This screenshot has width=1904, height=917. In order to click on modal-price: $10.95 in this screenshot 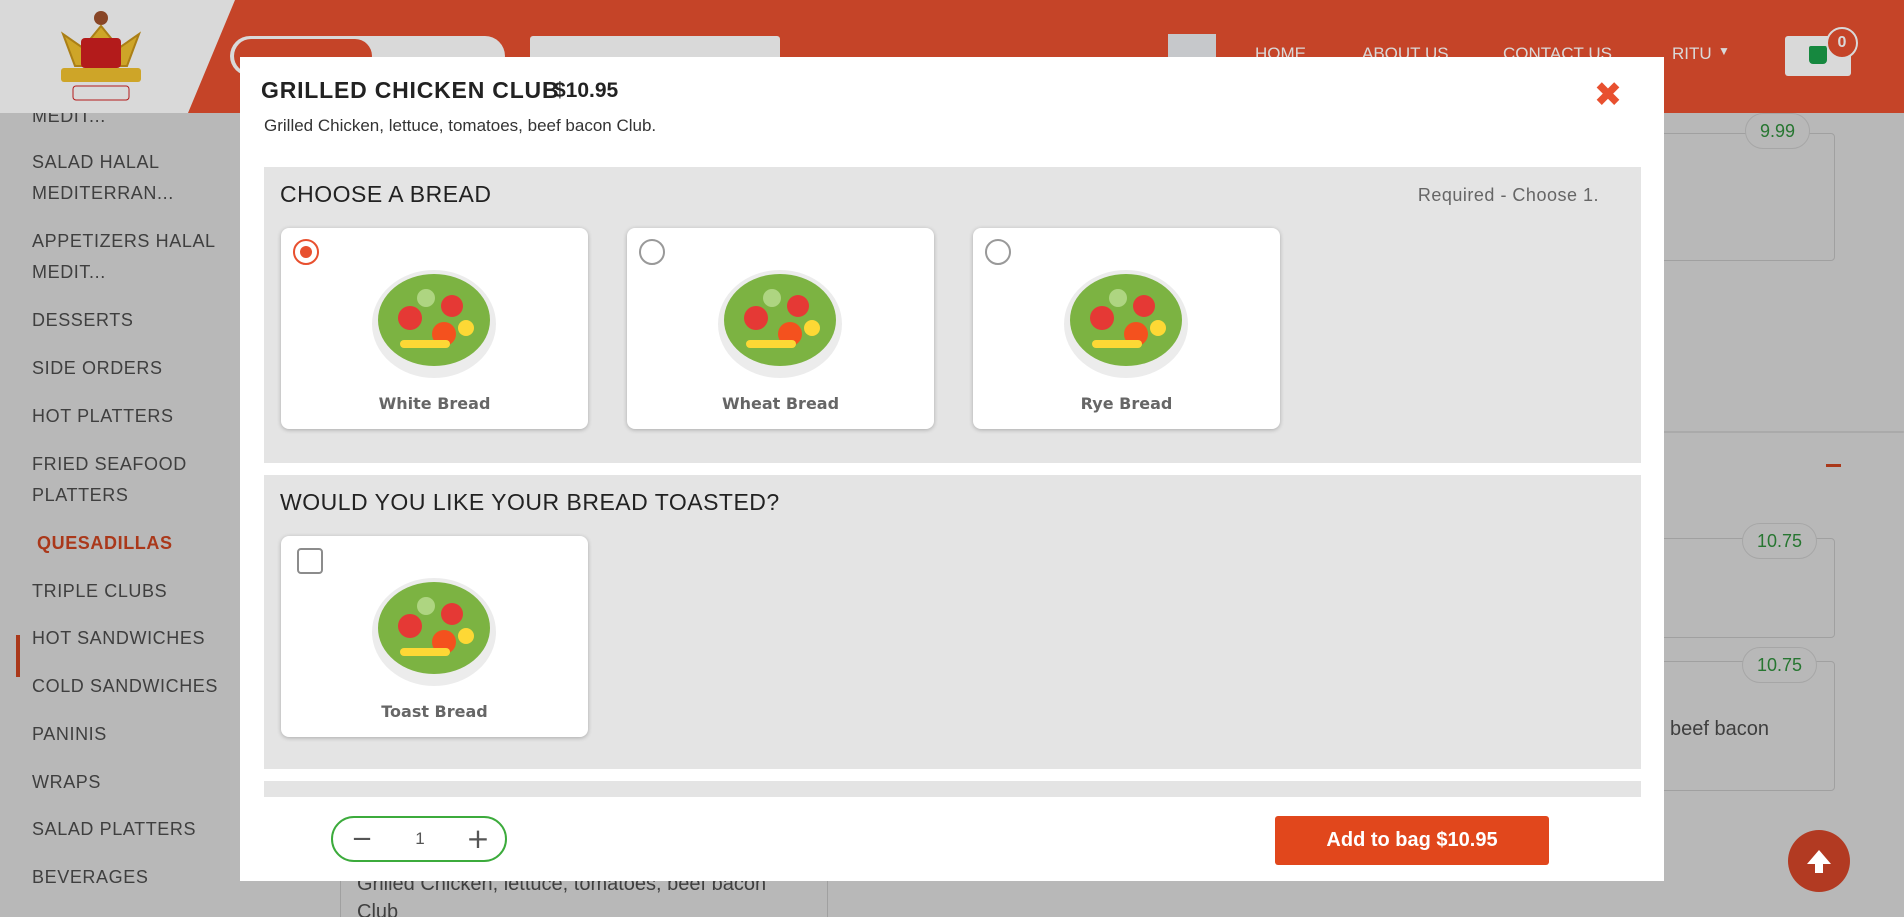, I will do `click(586, 90)`.